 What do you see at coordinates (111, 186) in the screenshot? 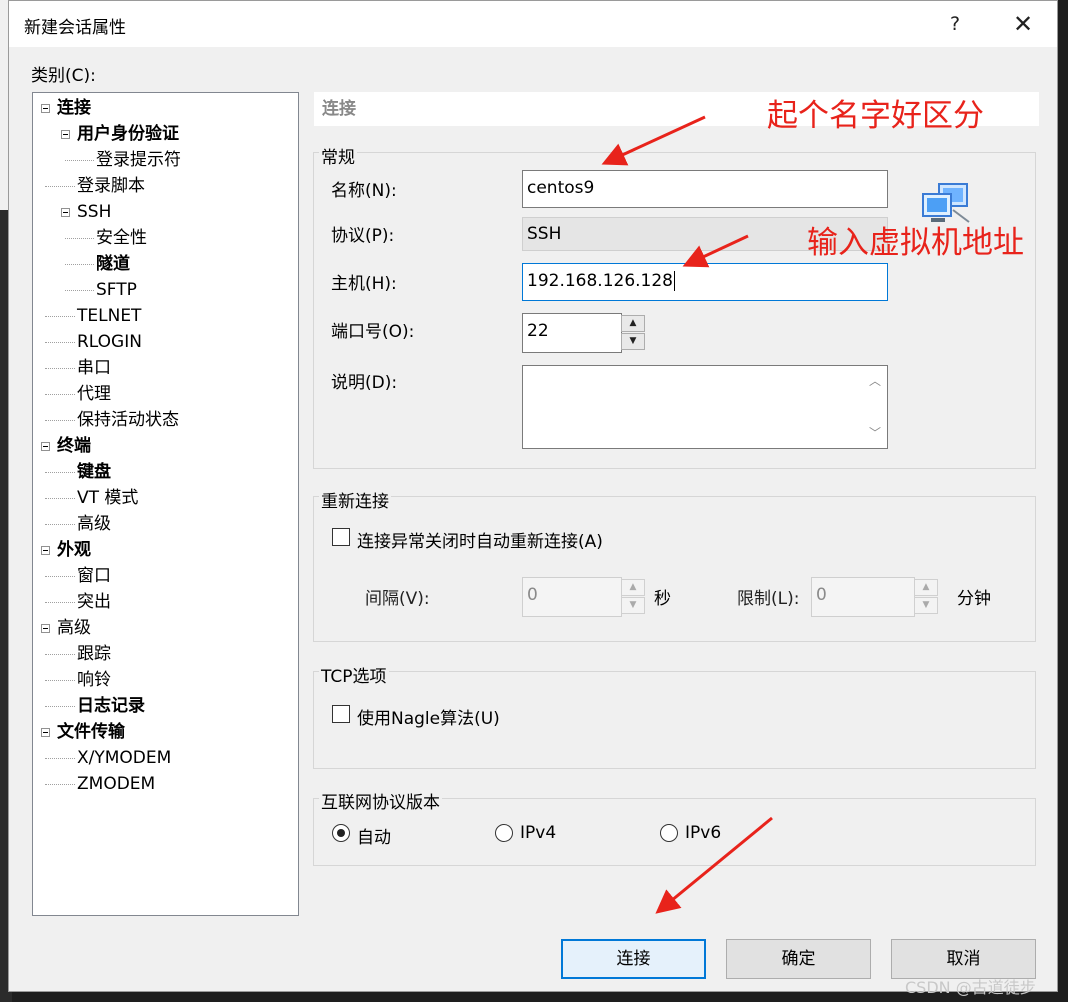
I see `tree-item: 登录脚本` at bounding box center [111, 186].